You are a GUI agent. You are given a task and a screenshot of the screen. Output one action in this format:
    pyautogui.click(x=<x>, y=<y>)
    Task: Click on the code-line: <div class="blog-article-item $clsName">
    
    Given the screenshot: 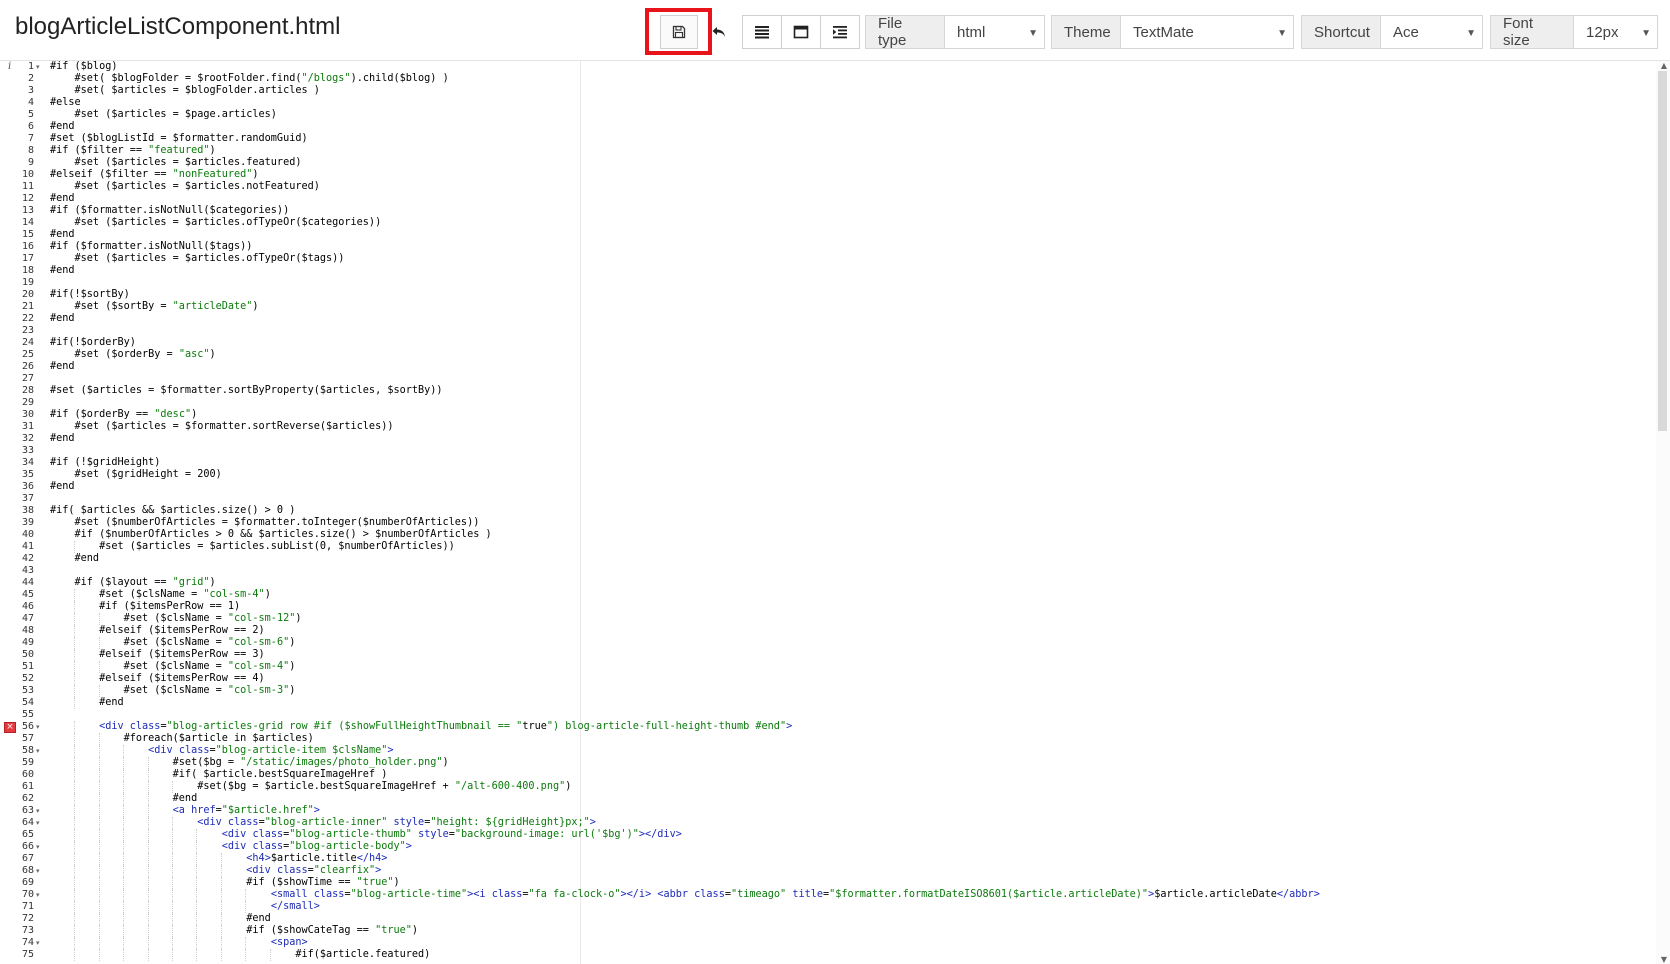 What is the action you would take?
    pyautogui.click(x=221, y=751)
    